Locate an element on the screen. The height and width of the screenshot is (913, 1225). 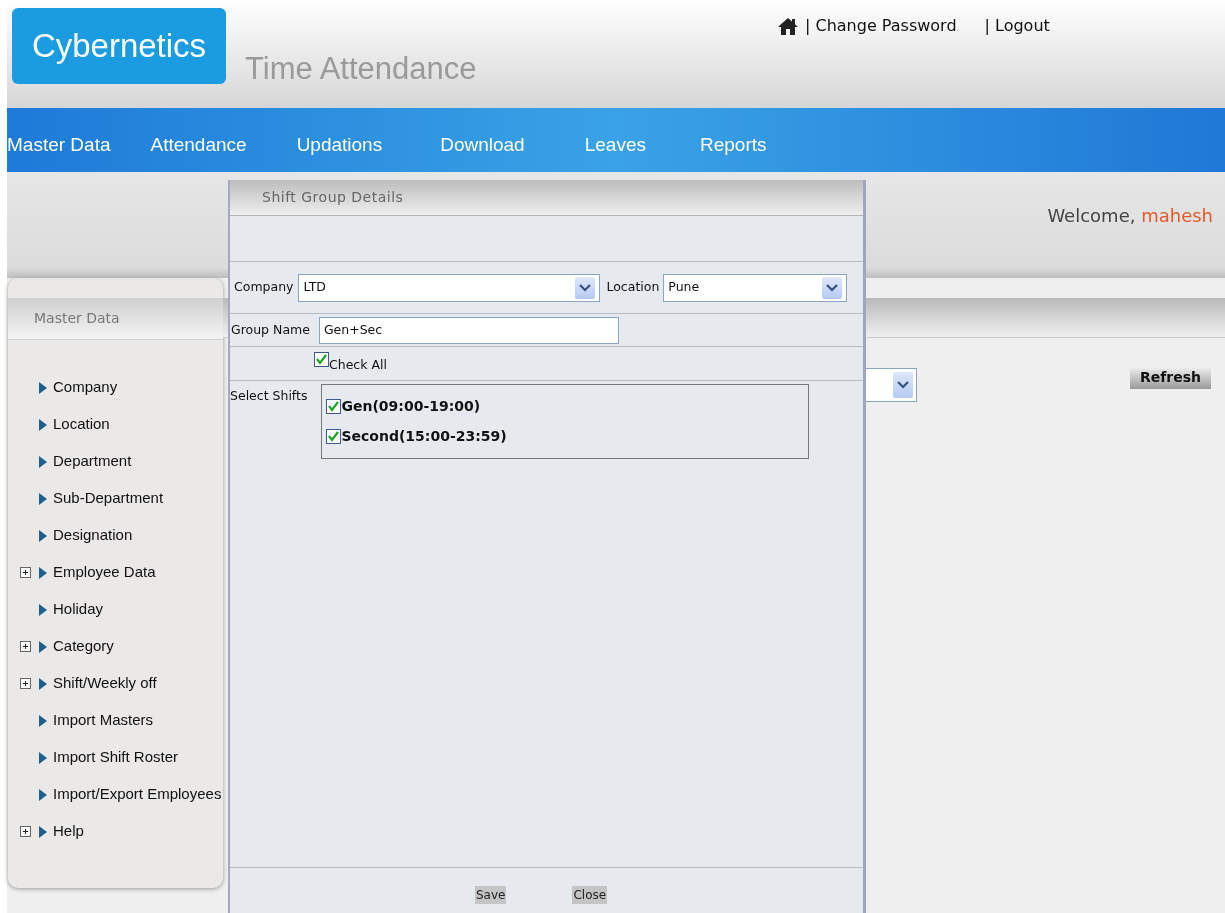
nav-item: Master Data is located at coordinates (59, 145).